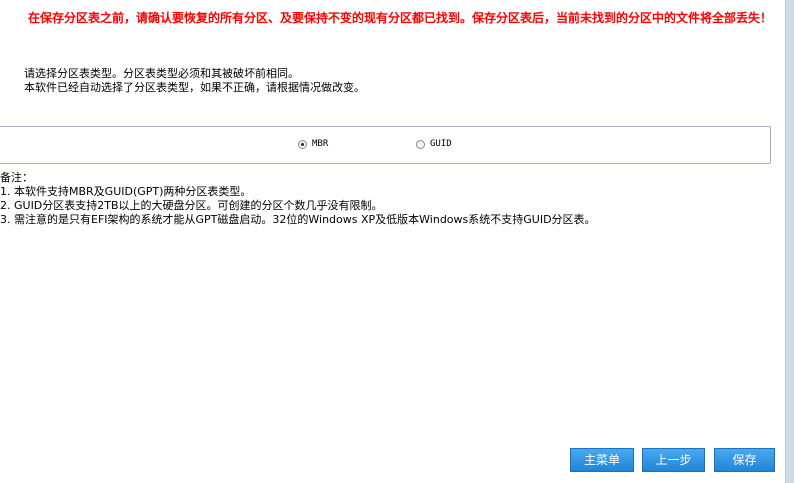 The image size is (794, 483). I want to click on guid-radio-label: GUID, so click(441, 144).